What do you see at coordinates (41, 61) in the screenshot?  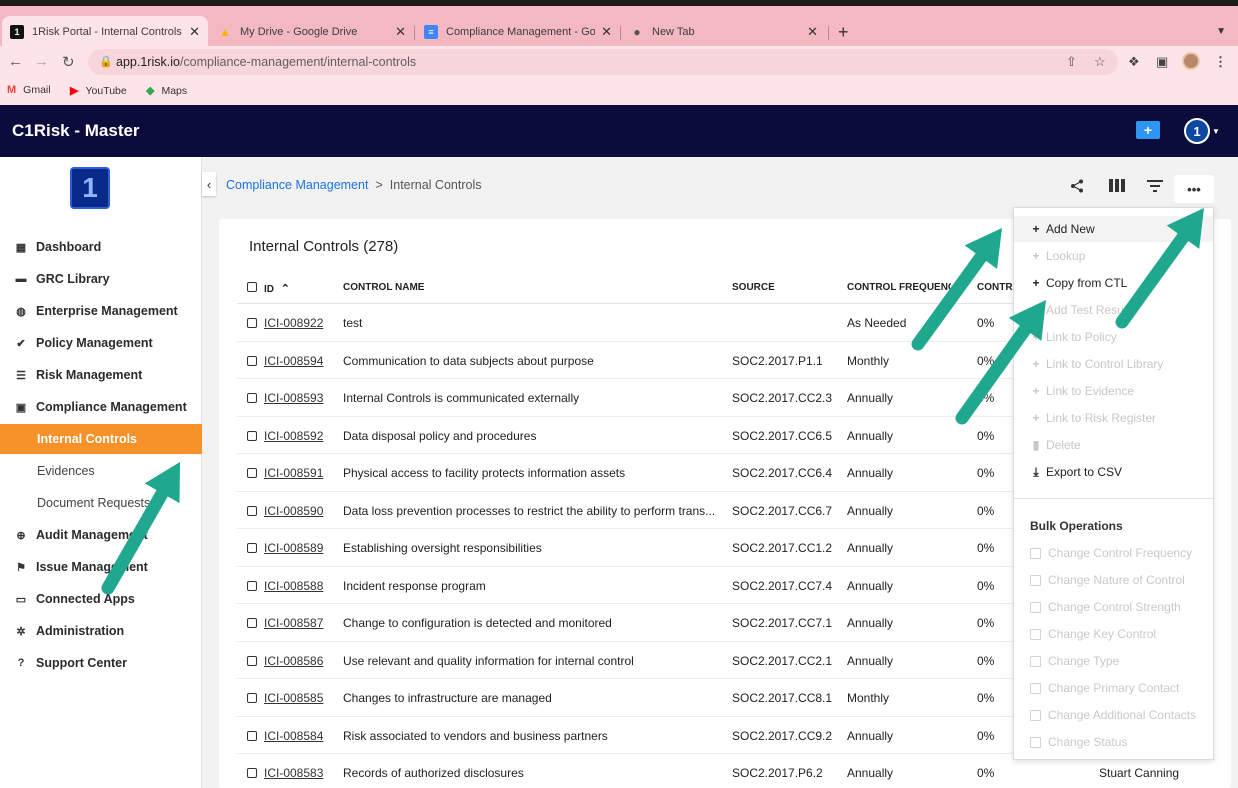 I see `forward-arrow-icon: →` at bounding box center [41, 61].